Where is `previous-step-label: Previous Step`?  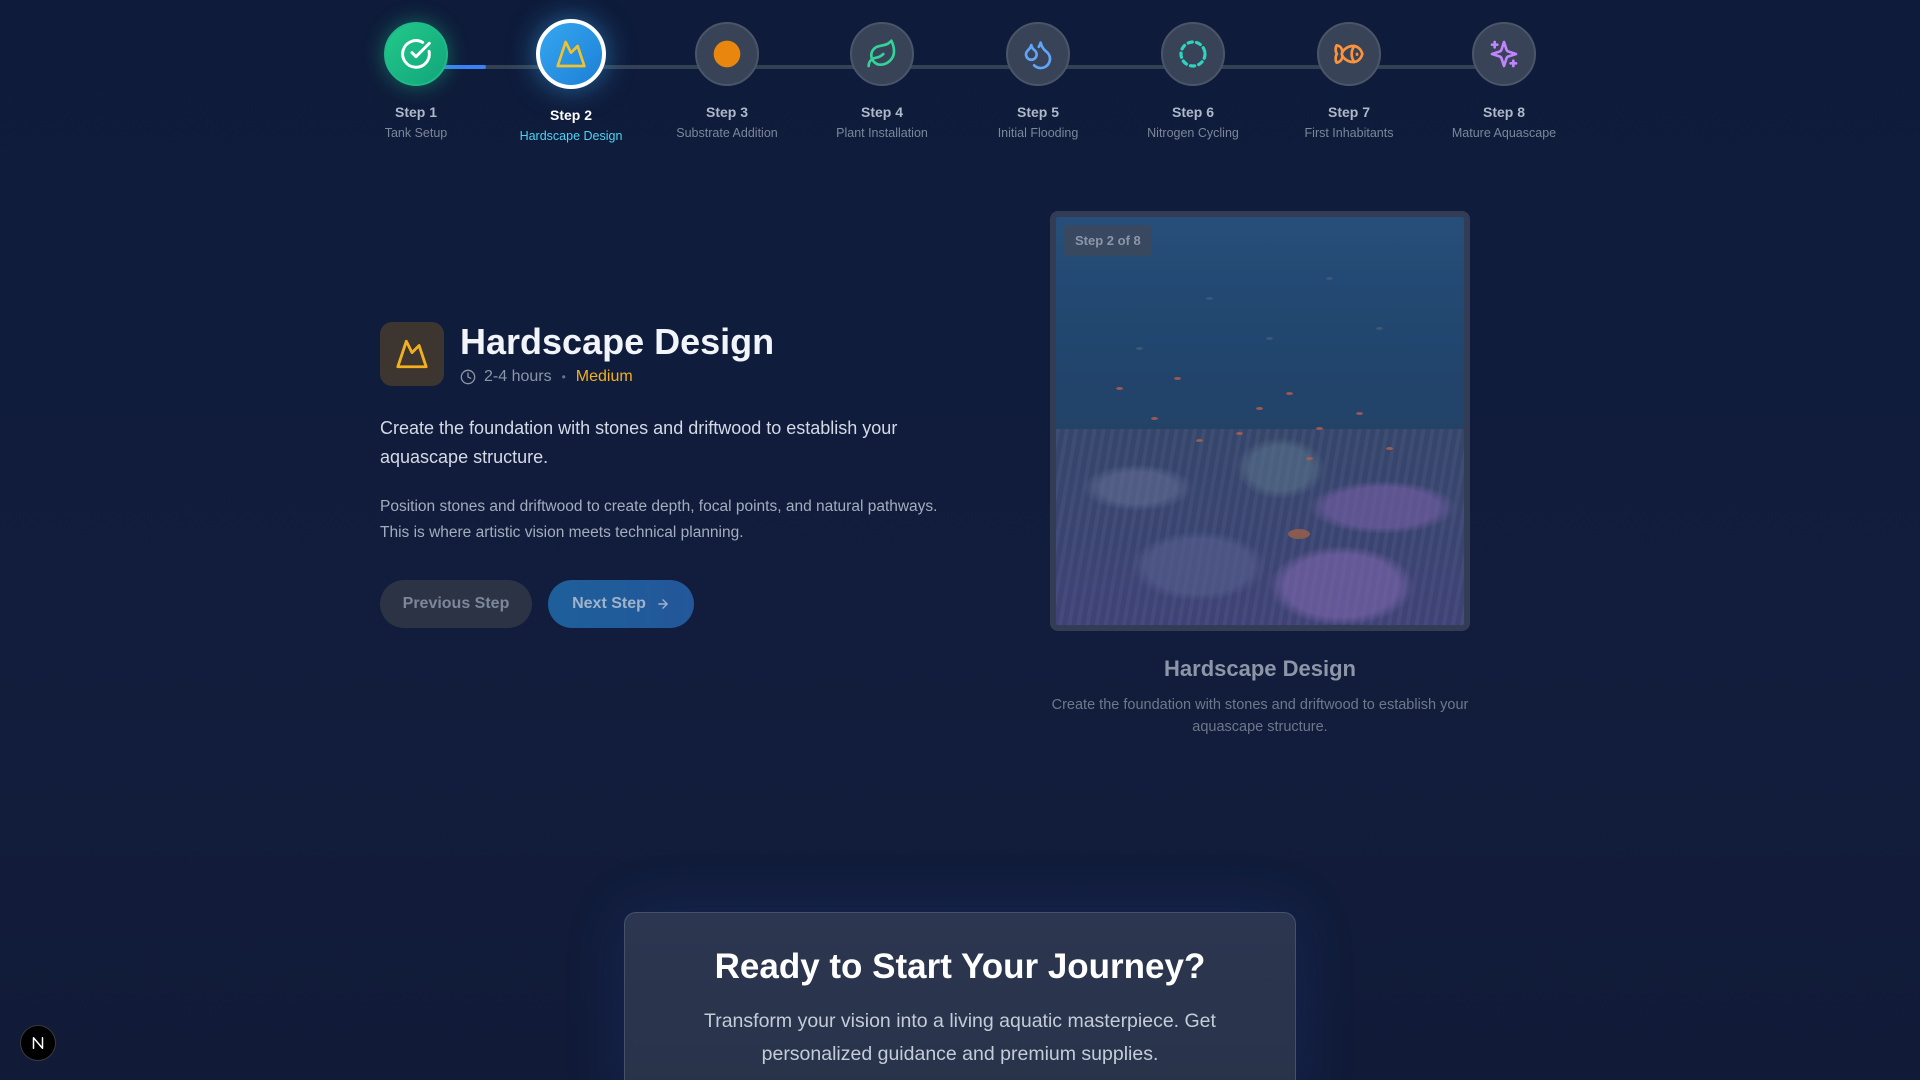 previous-step-label: Previous Step is located at coordinates (456, 603).